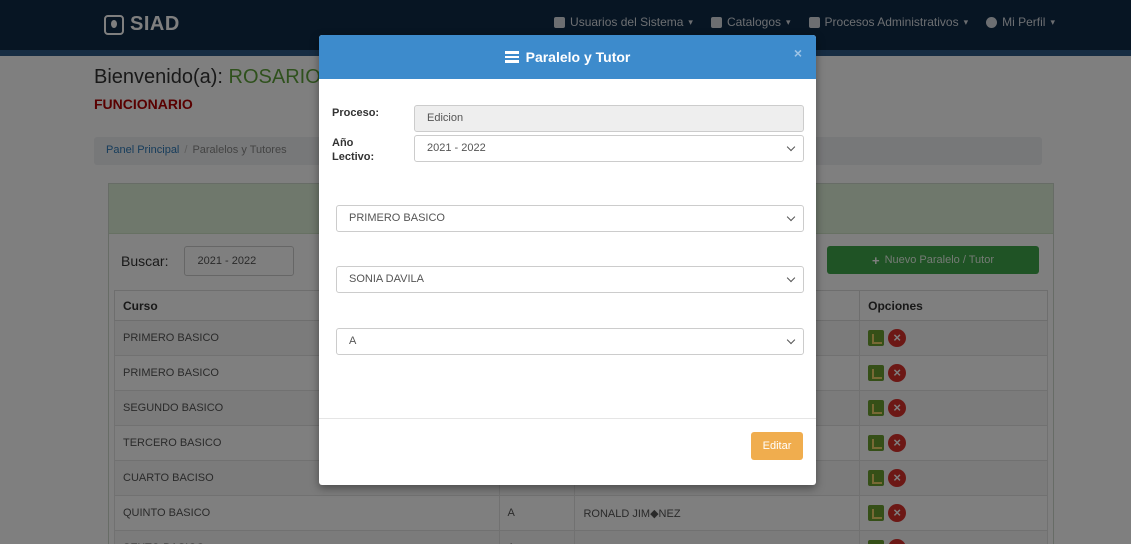 The height and width of the screenshot is (544, 1131). Describe the element at coordinates (353, 150) in the screenshot. I see `anio-lectivo-label: Año Lectivo:` at that location.